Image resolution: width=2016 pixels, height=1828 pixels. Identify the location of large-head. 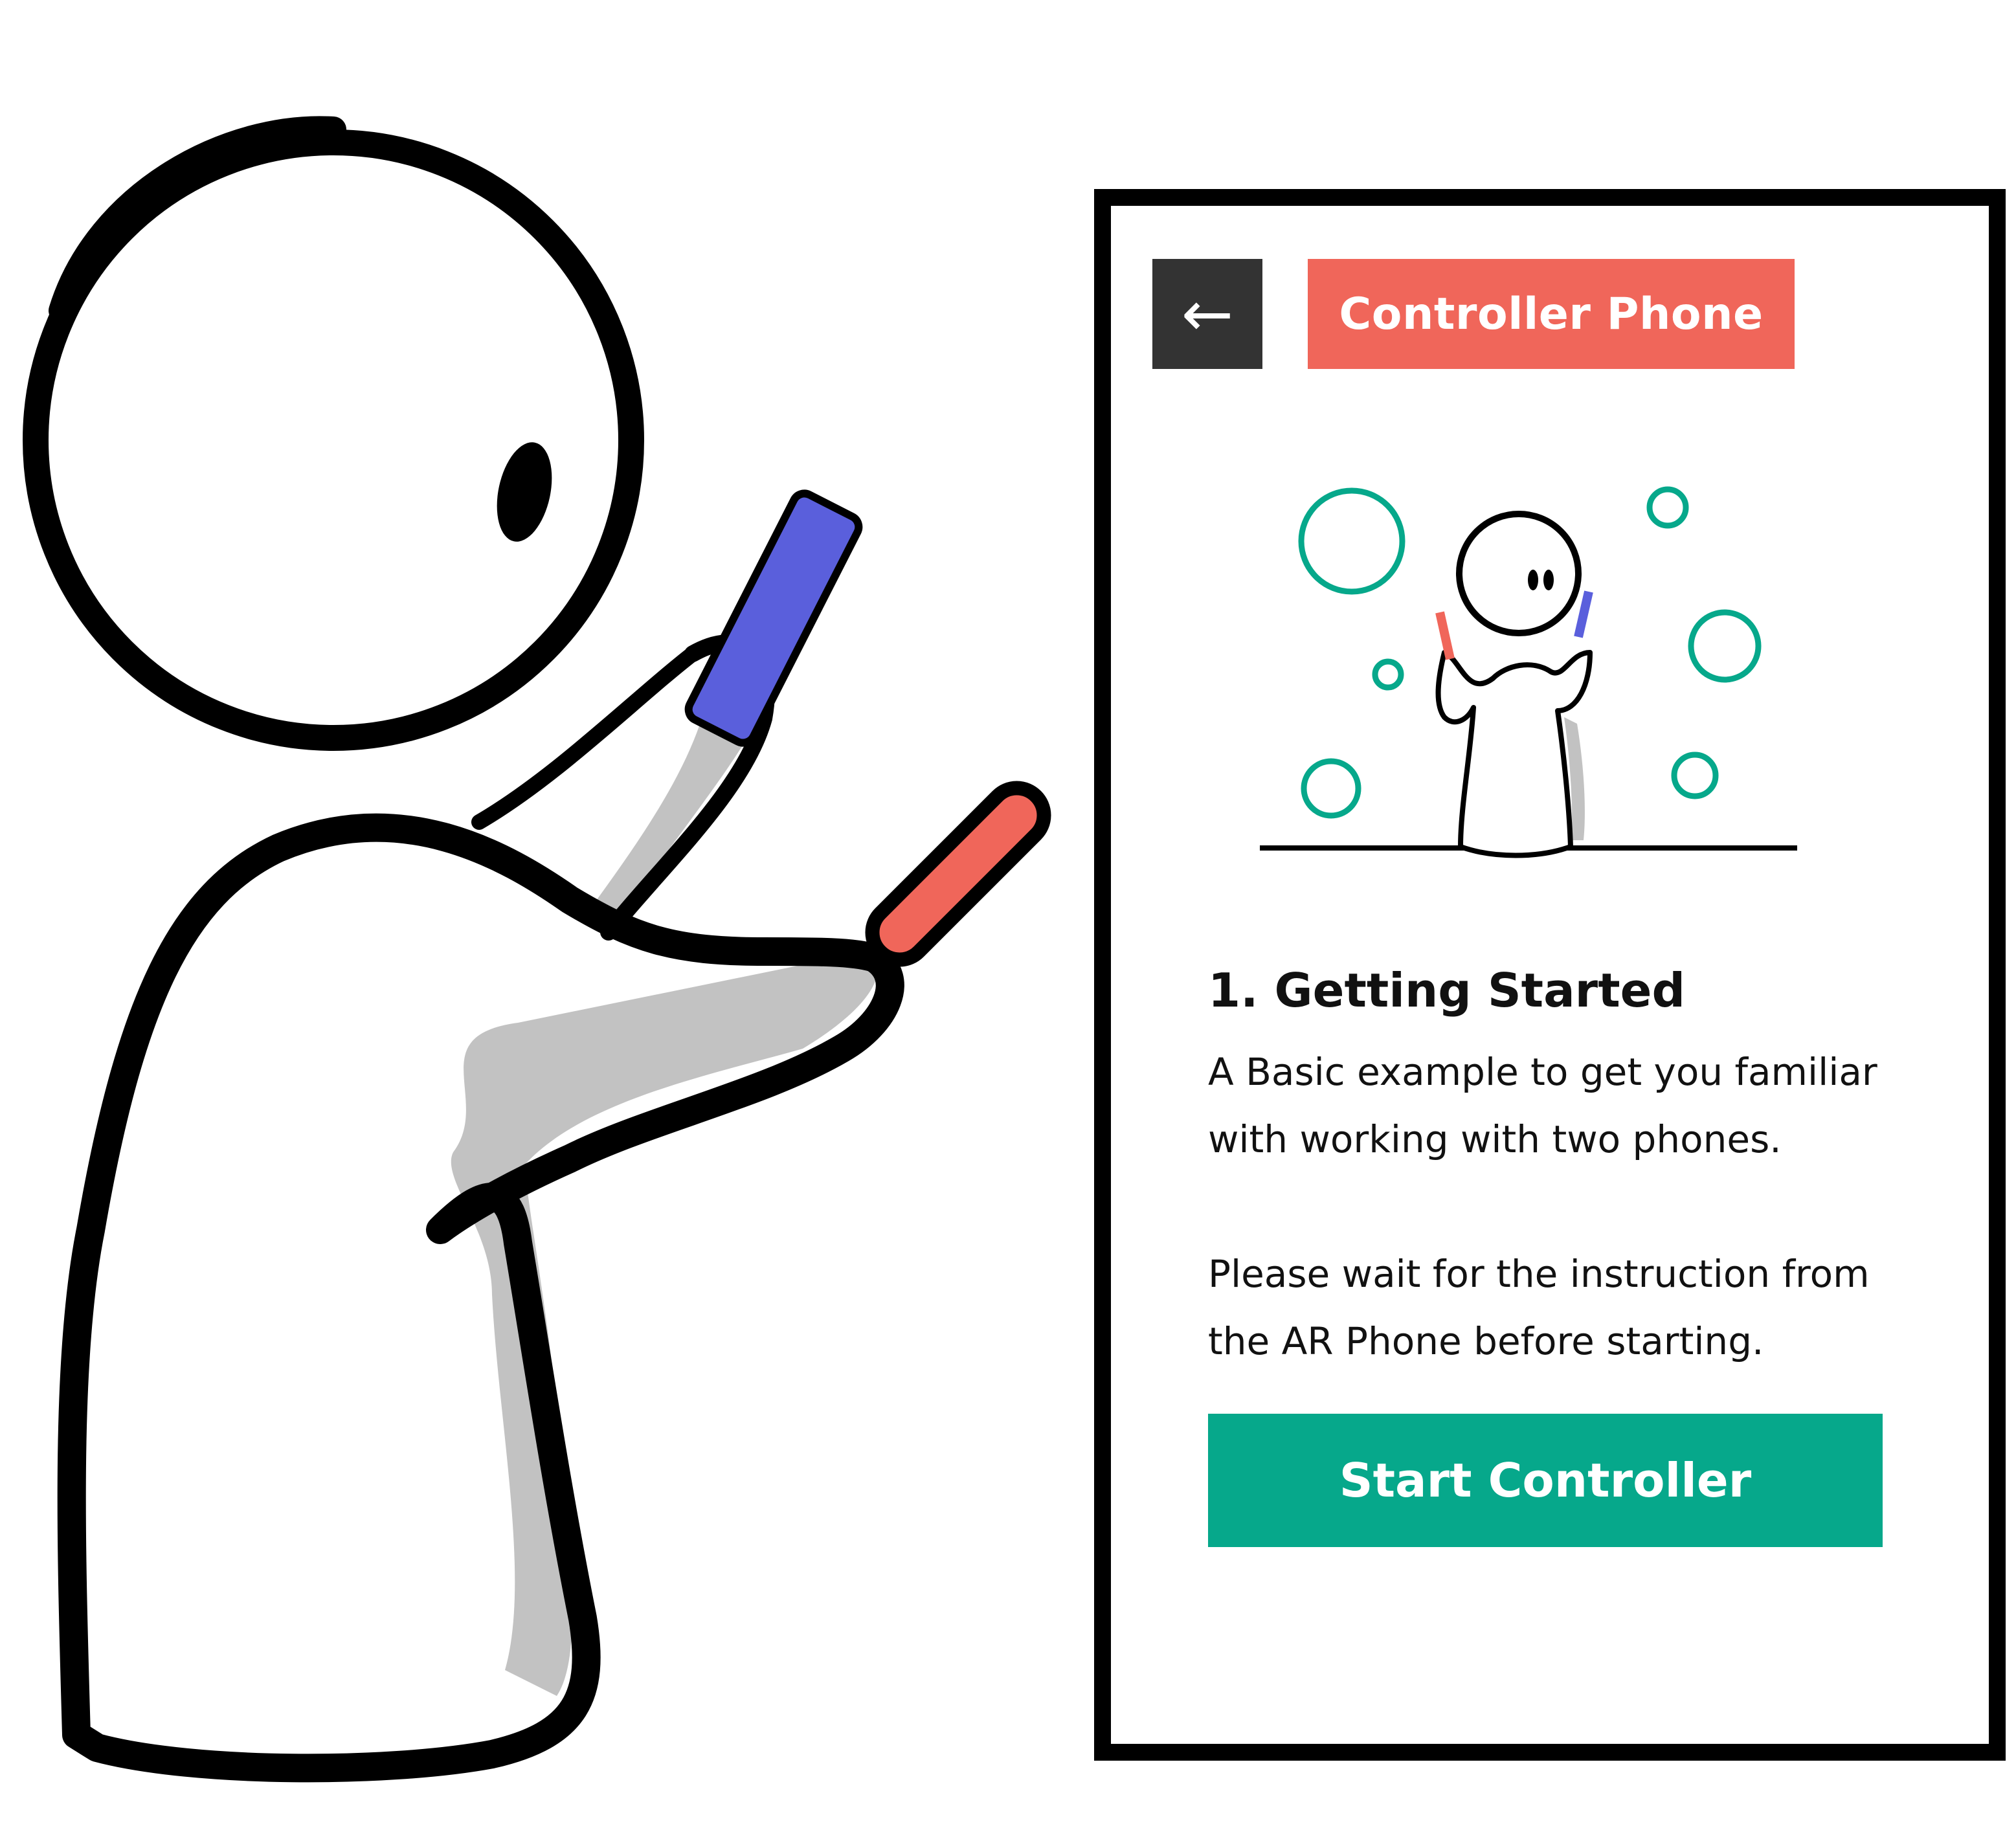
(333, 440).